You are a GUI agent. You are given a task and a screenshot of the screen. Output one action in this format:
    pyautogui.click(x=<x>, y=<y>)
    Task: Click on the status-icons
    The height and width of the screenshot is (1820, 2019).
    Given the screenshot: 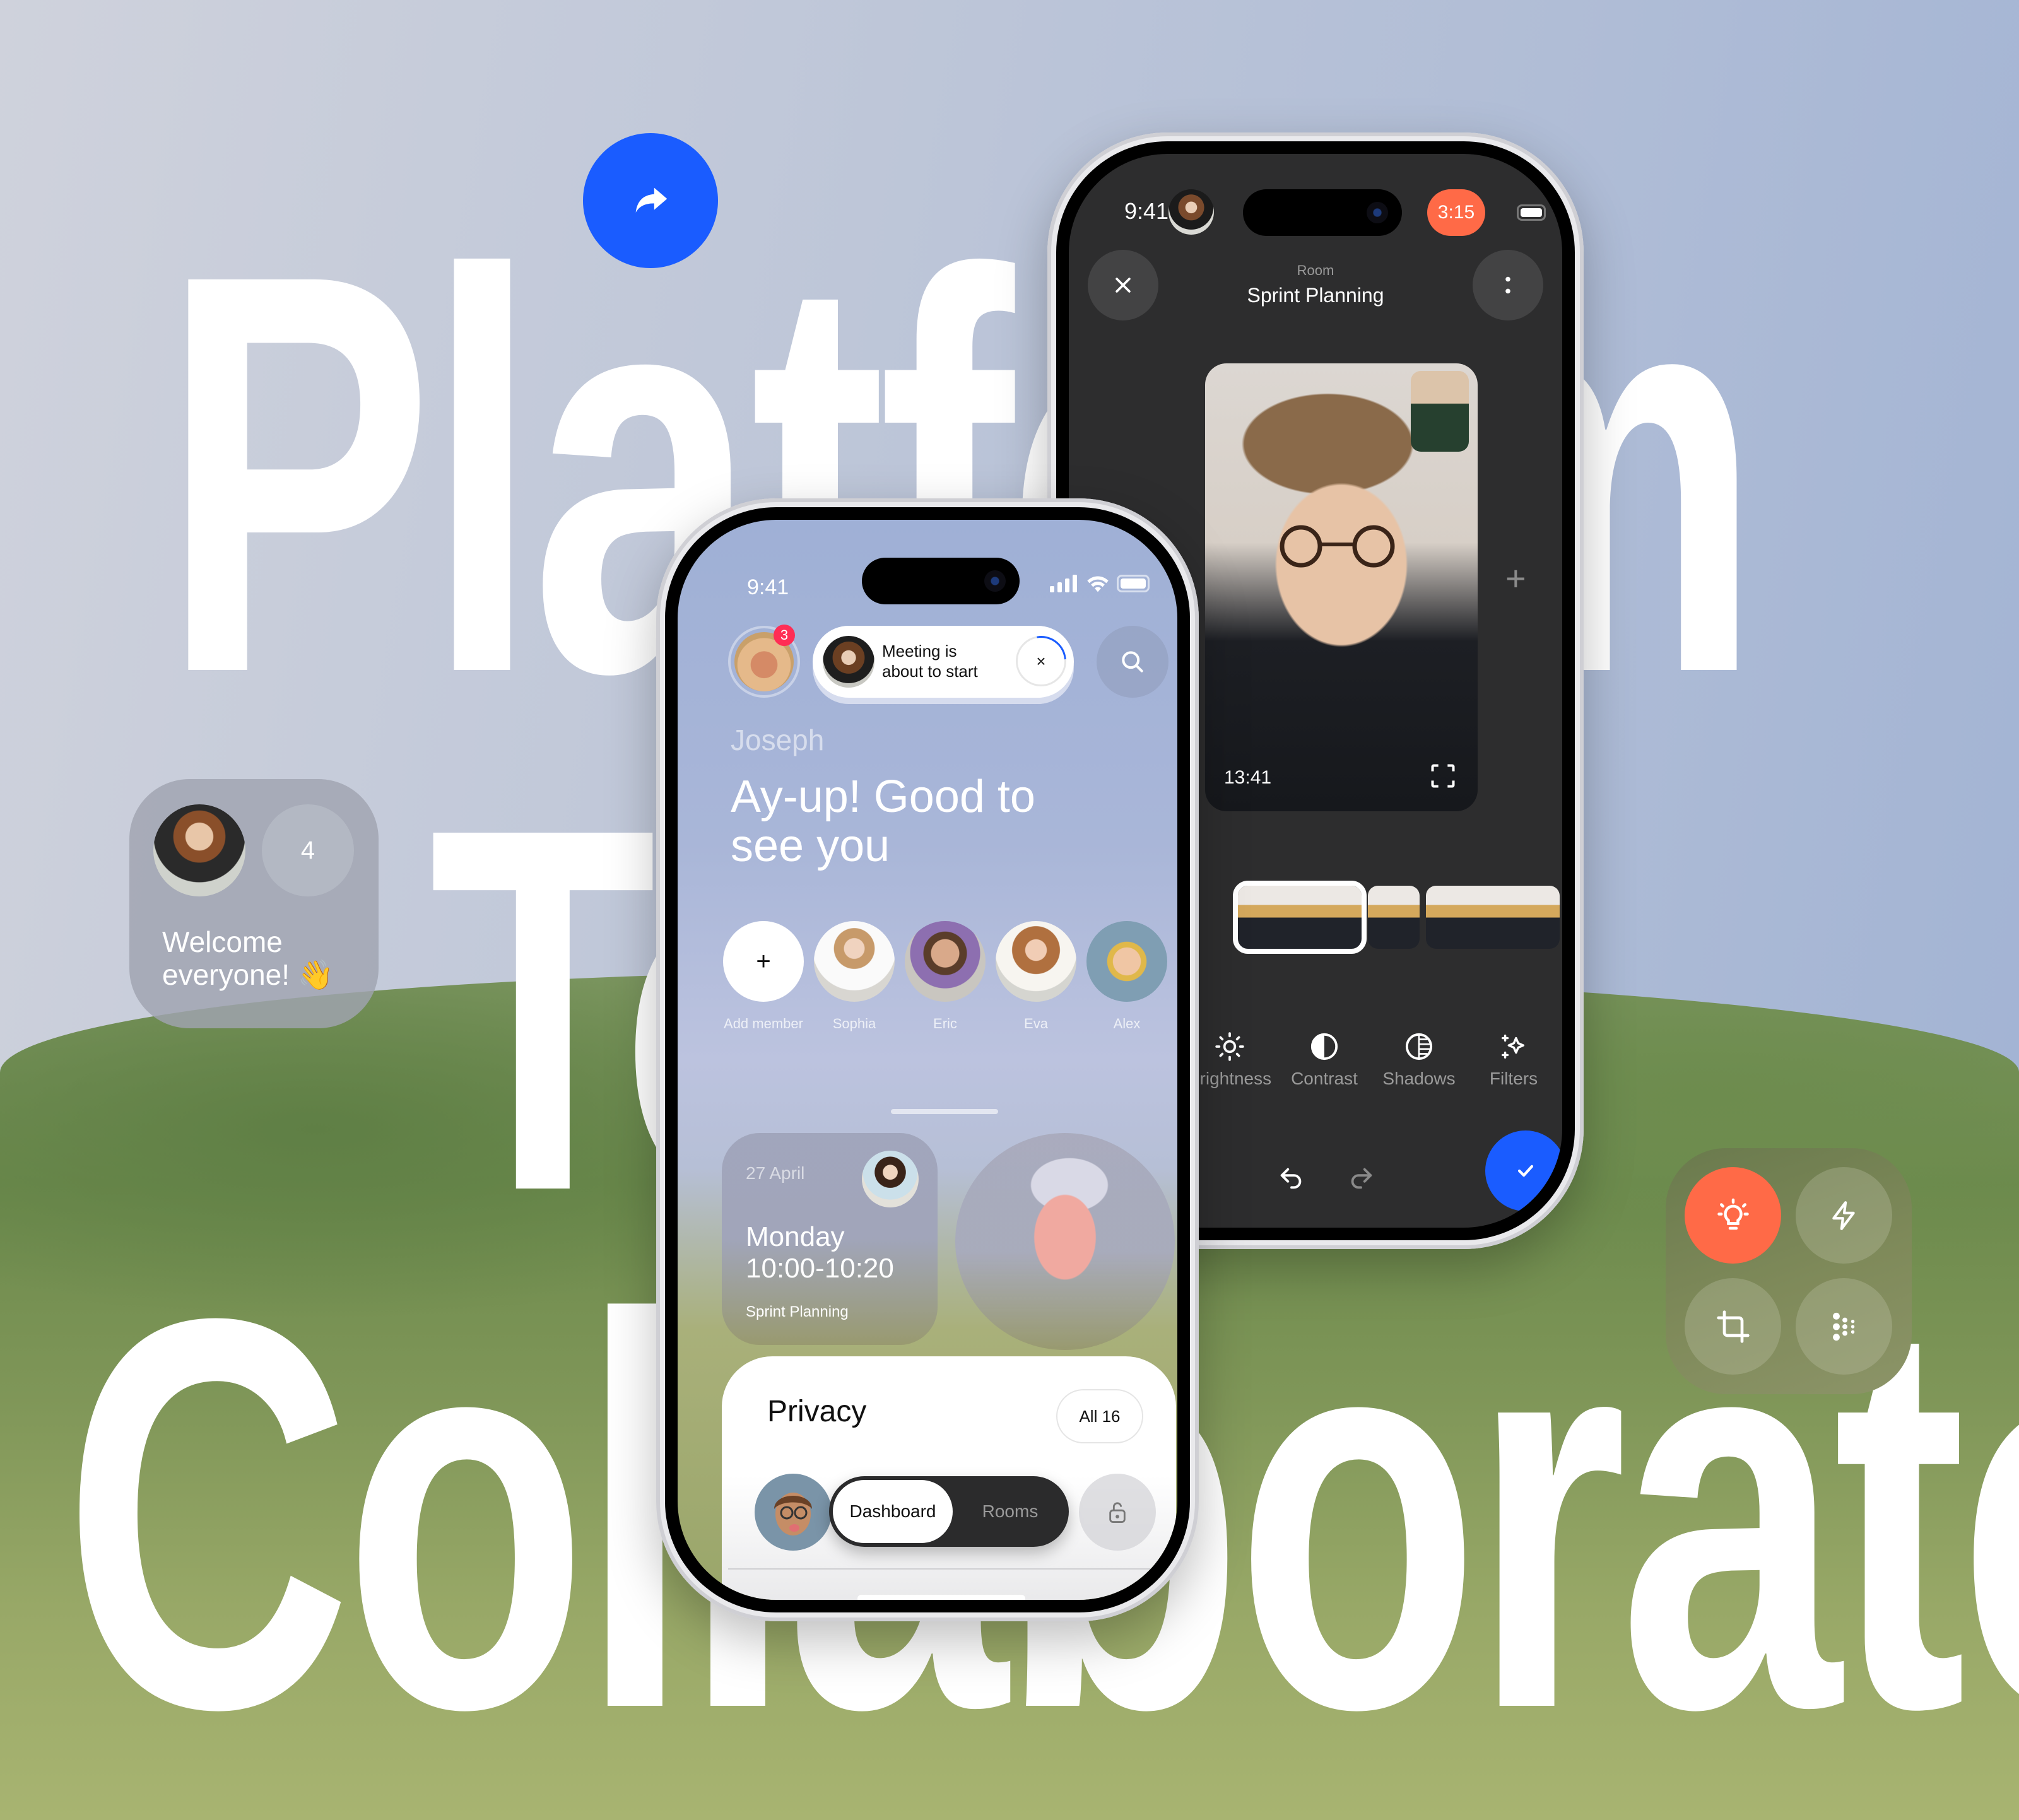 What is the action you would take?
    pyautogui.click(x=1100, y=583)
    